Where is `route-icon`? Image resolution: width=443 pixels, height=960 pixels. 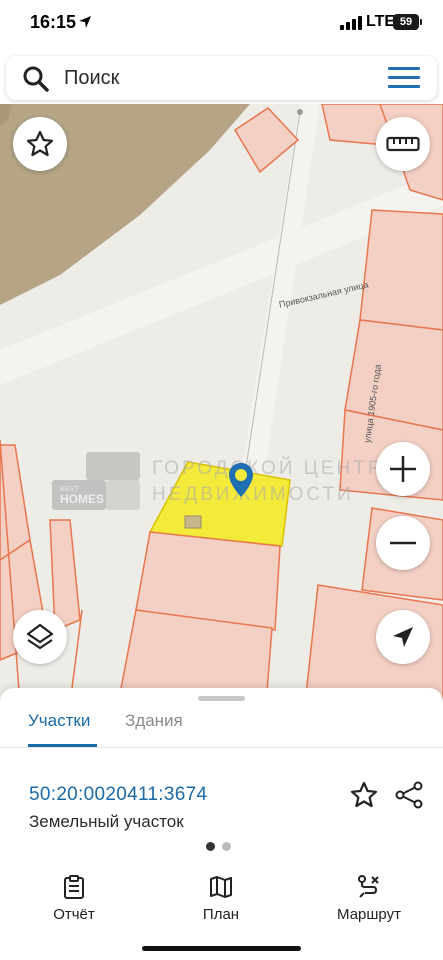
route-icon is located at coordinates (368, 886).